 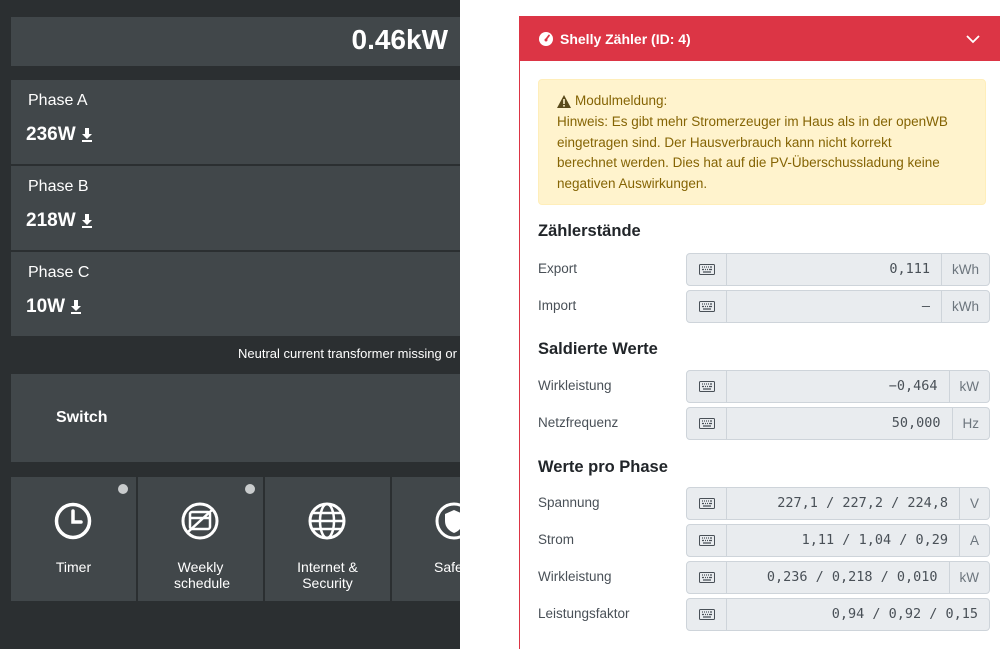 I want to click on clock-icon, so click(x=73, y=521).